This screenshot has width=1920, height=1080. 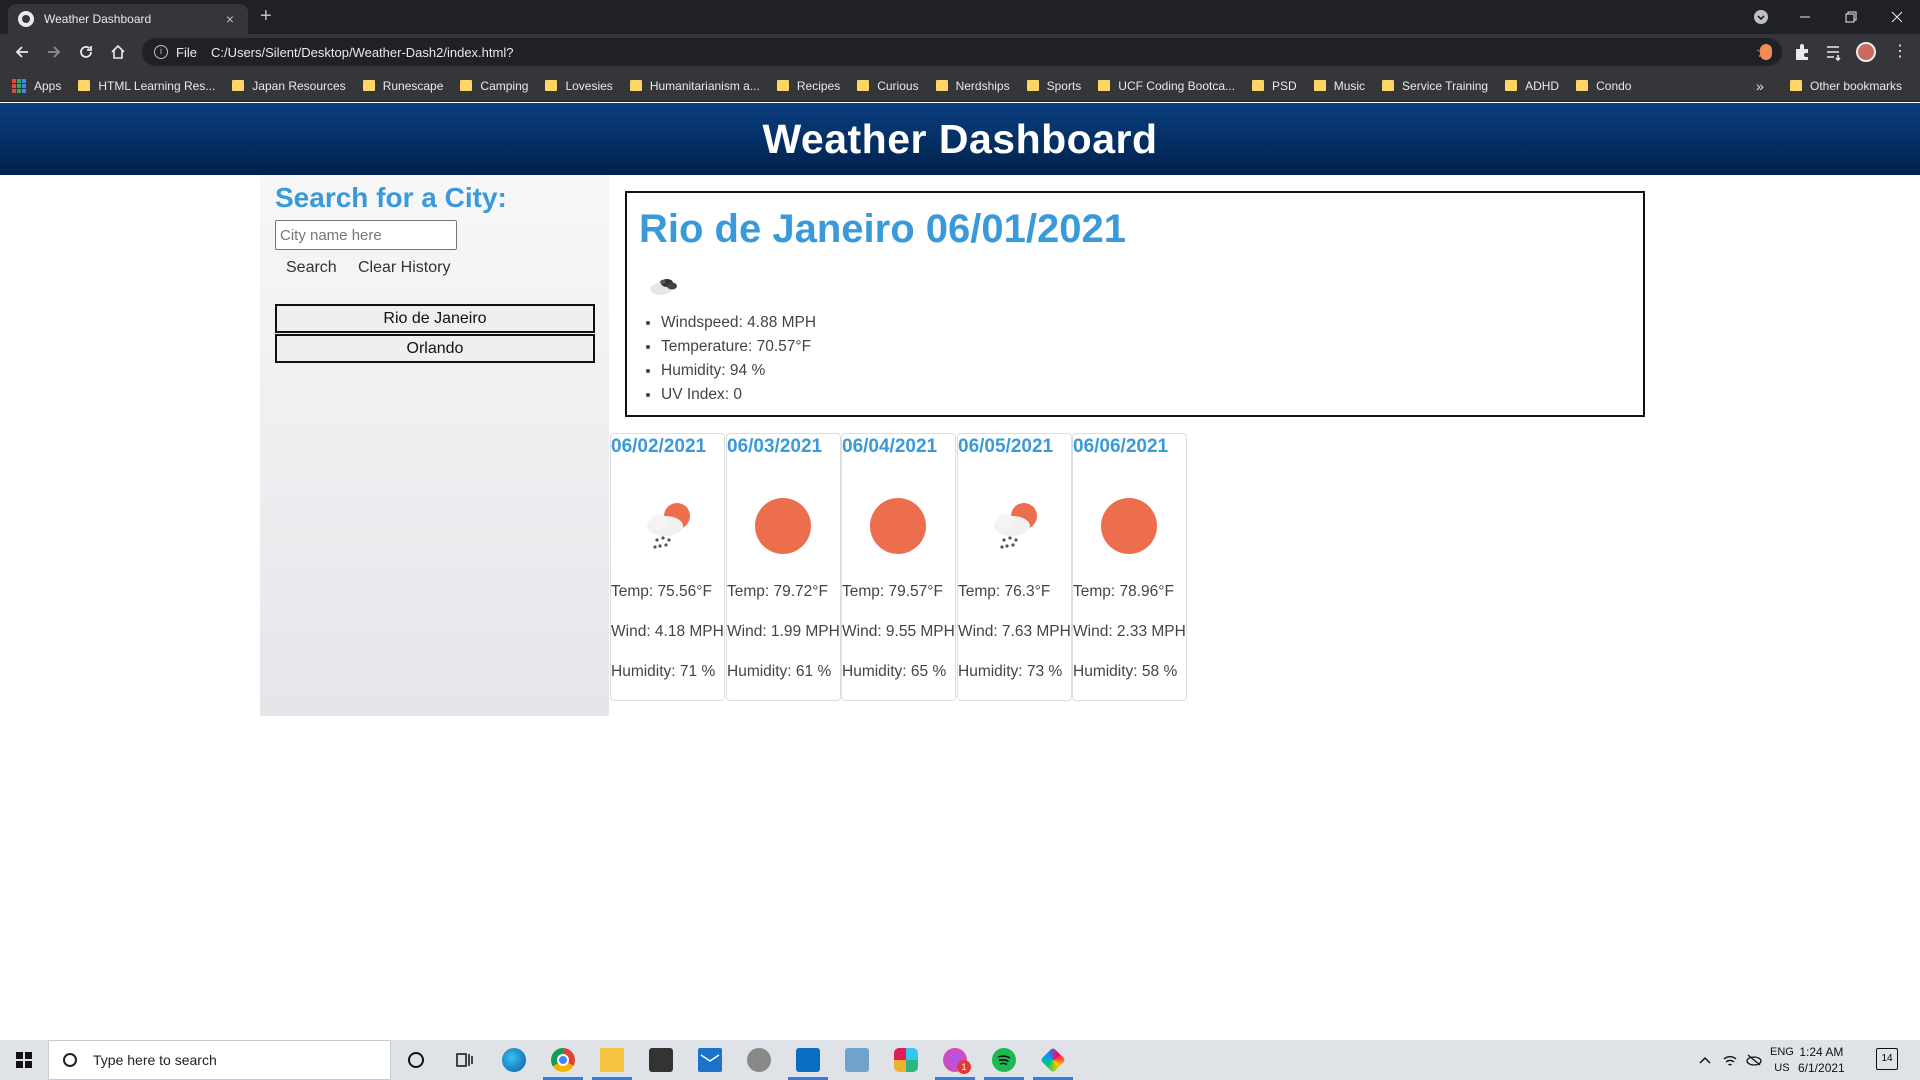 I want to click on restore-icon, so click(x=1851, y=17).